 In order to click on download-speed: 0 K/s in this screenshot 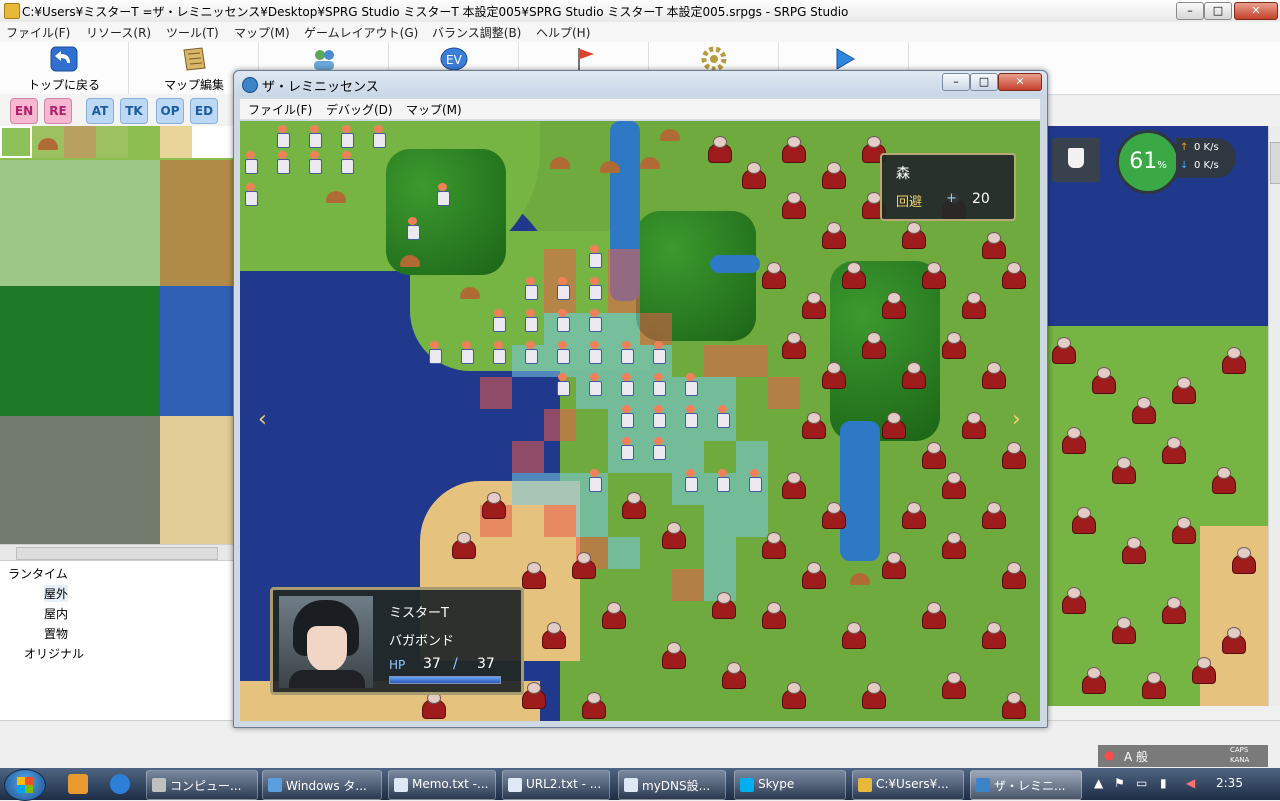, I will do `click(1206, 165)`.